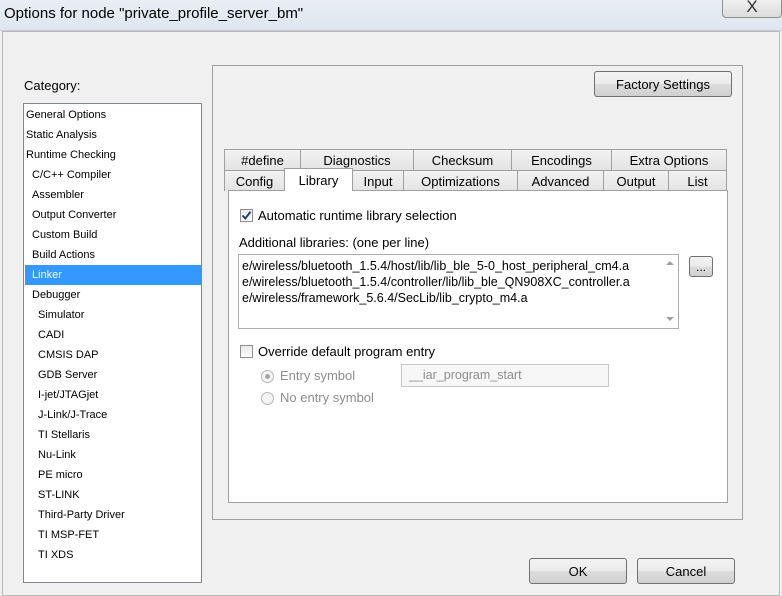 The height and width of the screenshot is (596, 782). Describe the element at coordinates (262, 159) in the screenshot. I see `tab-define: #define` at that location.